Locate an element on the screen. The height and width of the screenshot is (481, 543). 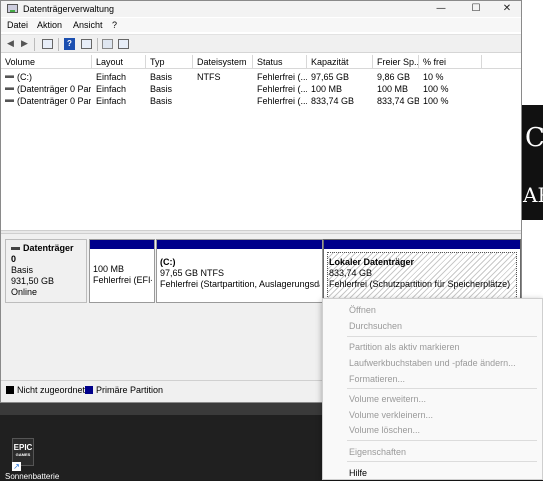
menu-item-hilfe: Hilfe is located at coordinates (358, 473).